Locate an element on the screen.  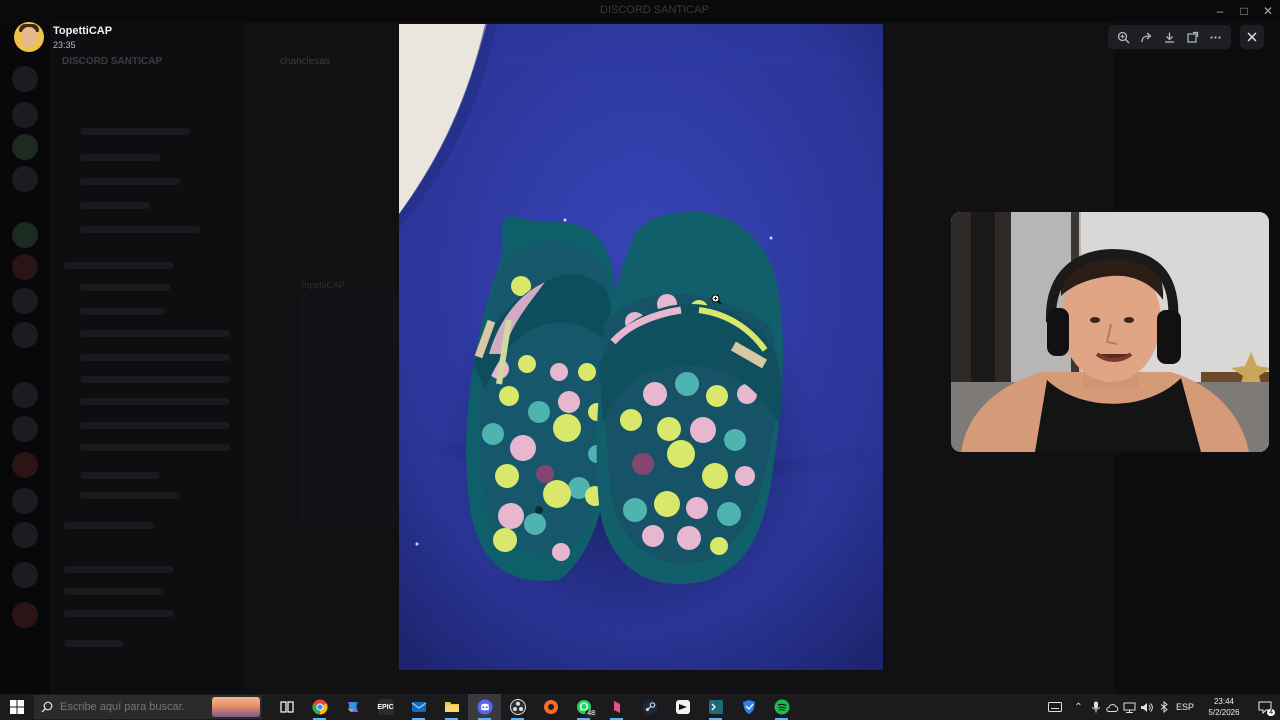
webcam-overlay is located at coordinates (1110, 332).